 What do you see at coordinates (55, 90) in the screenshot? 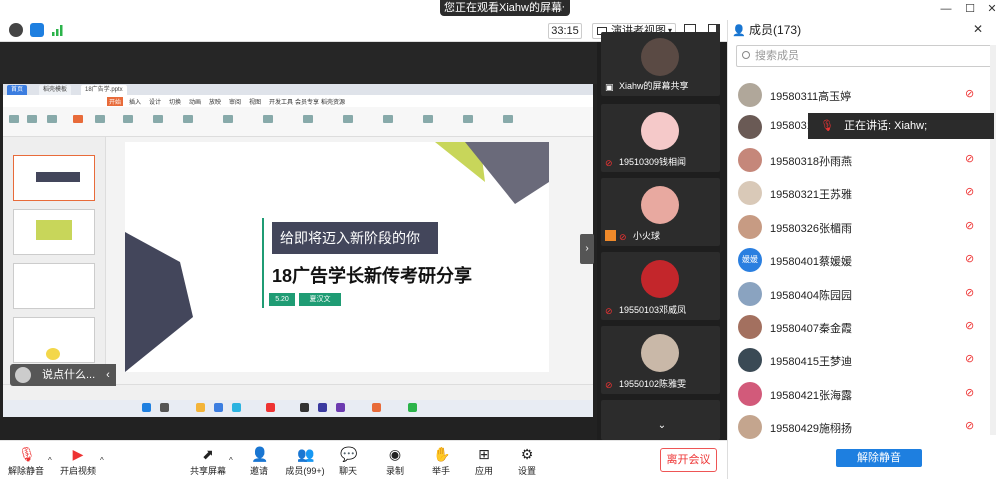
I see `app-tab: 稻壳模板` at bounding box center [55, 90].